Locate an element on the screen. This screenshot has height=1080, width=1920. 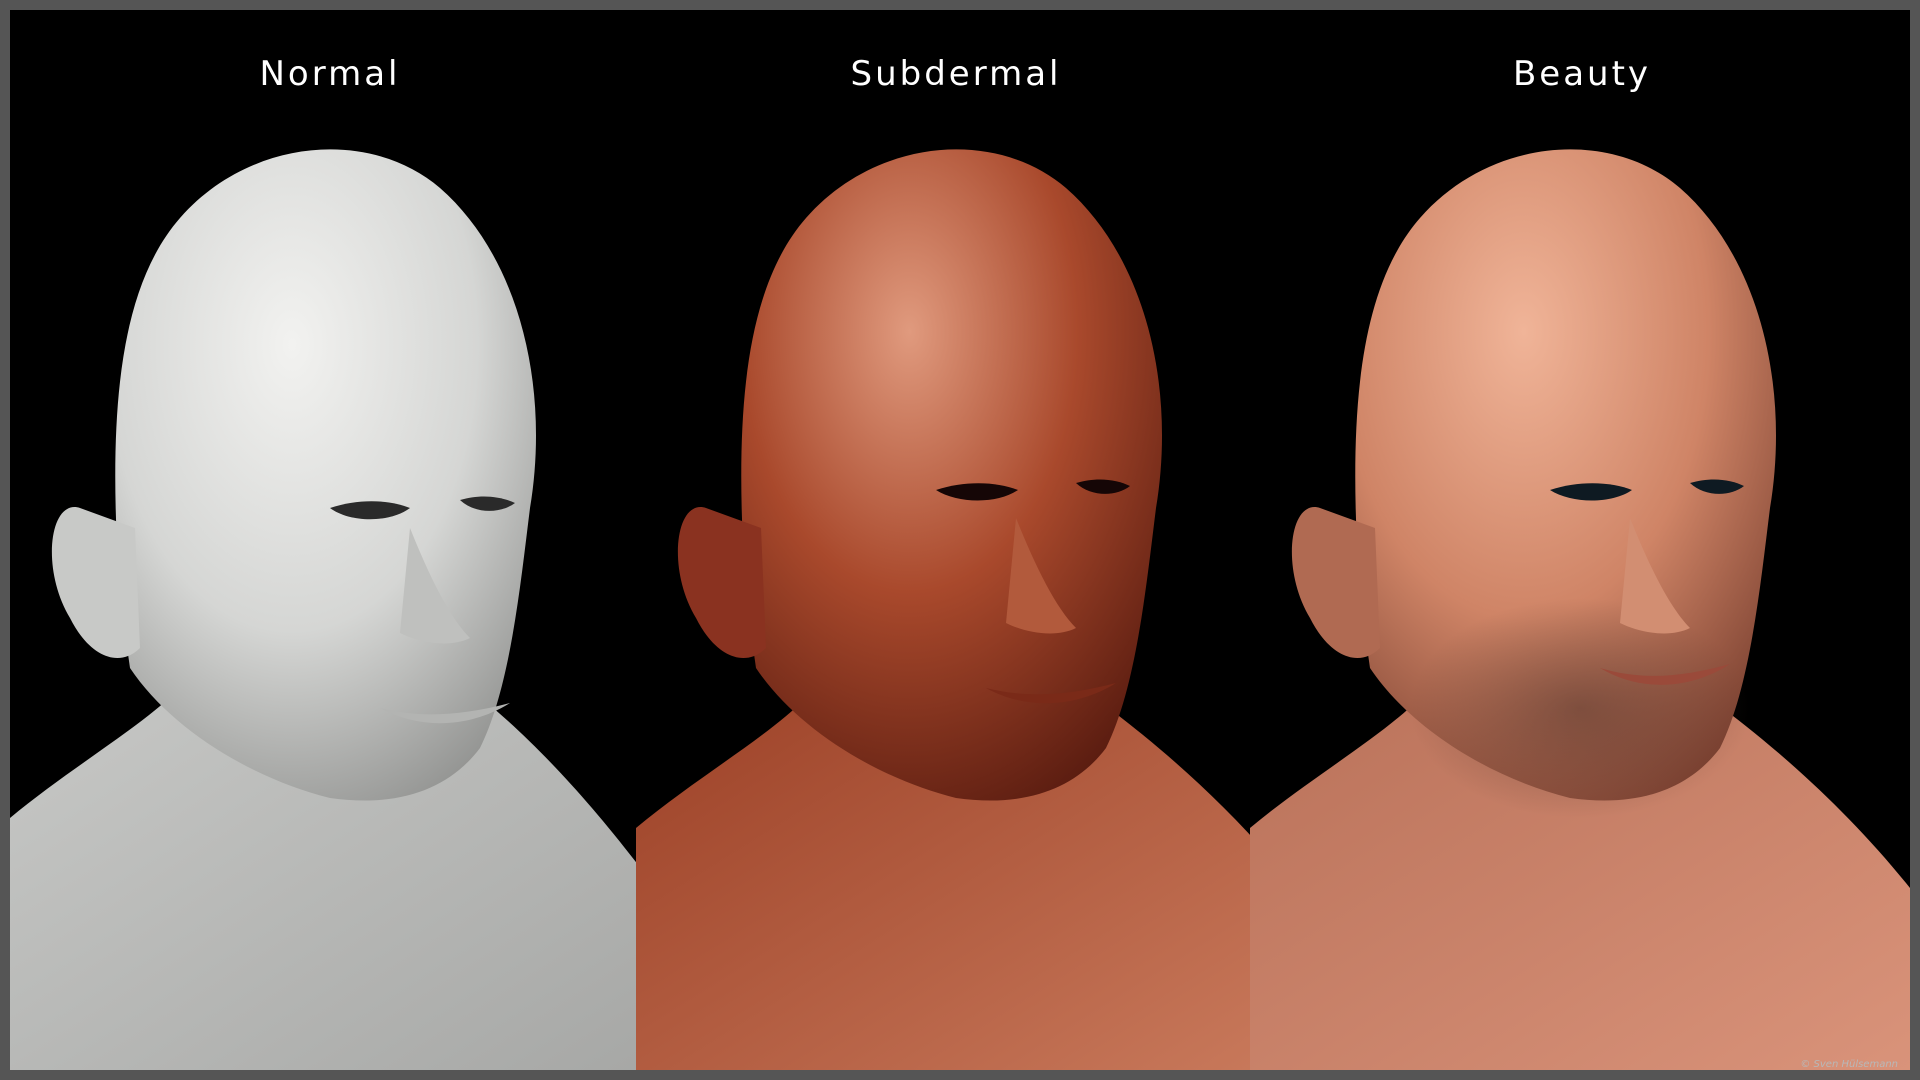
panel-label-subdermal: Subdermal is located at coordinates (956, 74).